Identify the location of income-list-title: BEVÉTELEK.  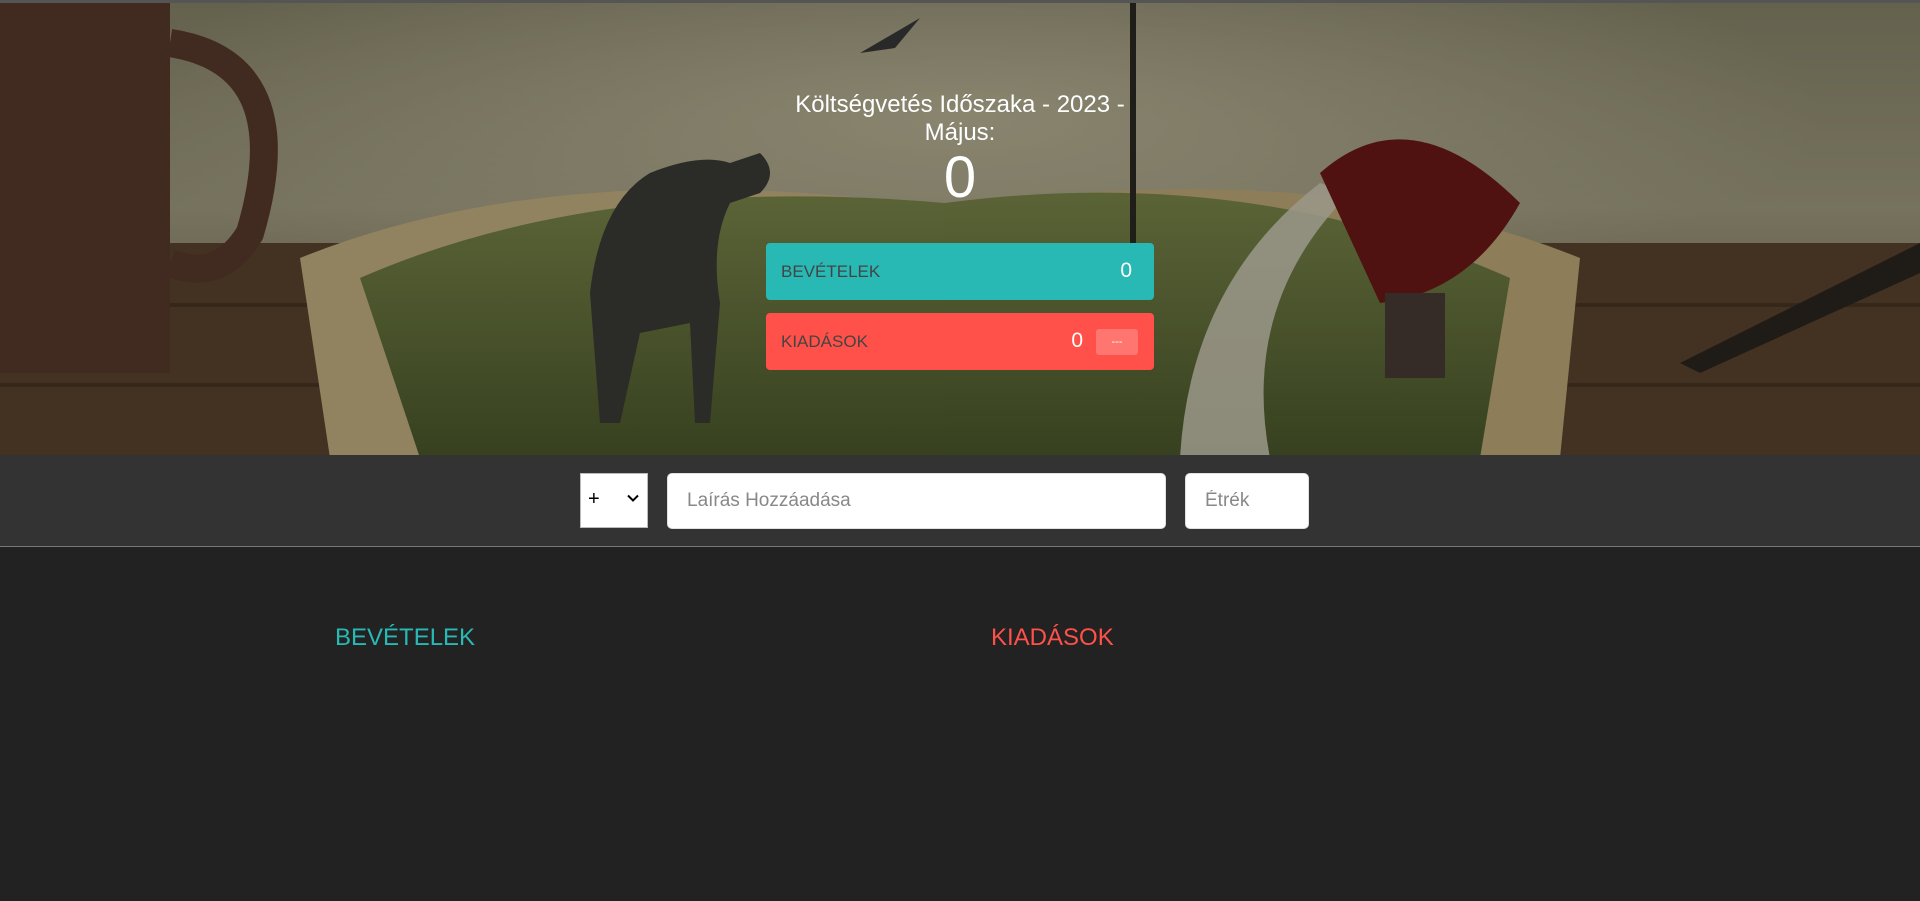
(405, 637).